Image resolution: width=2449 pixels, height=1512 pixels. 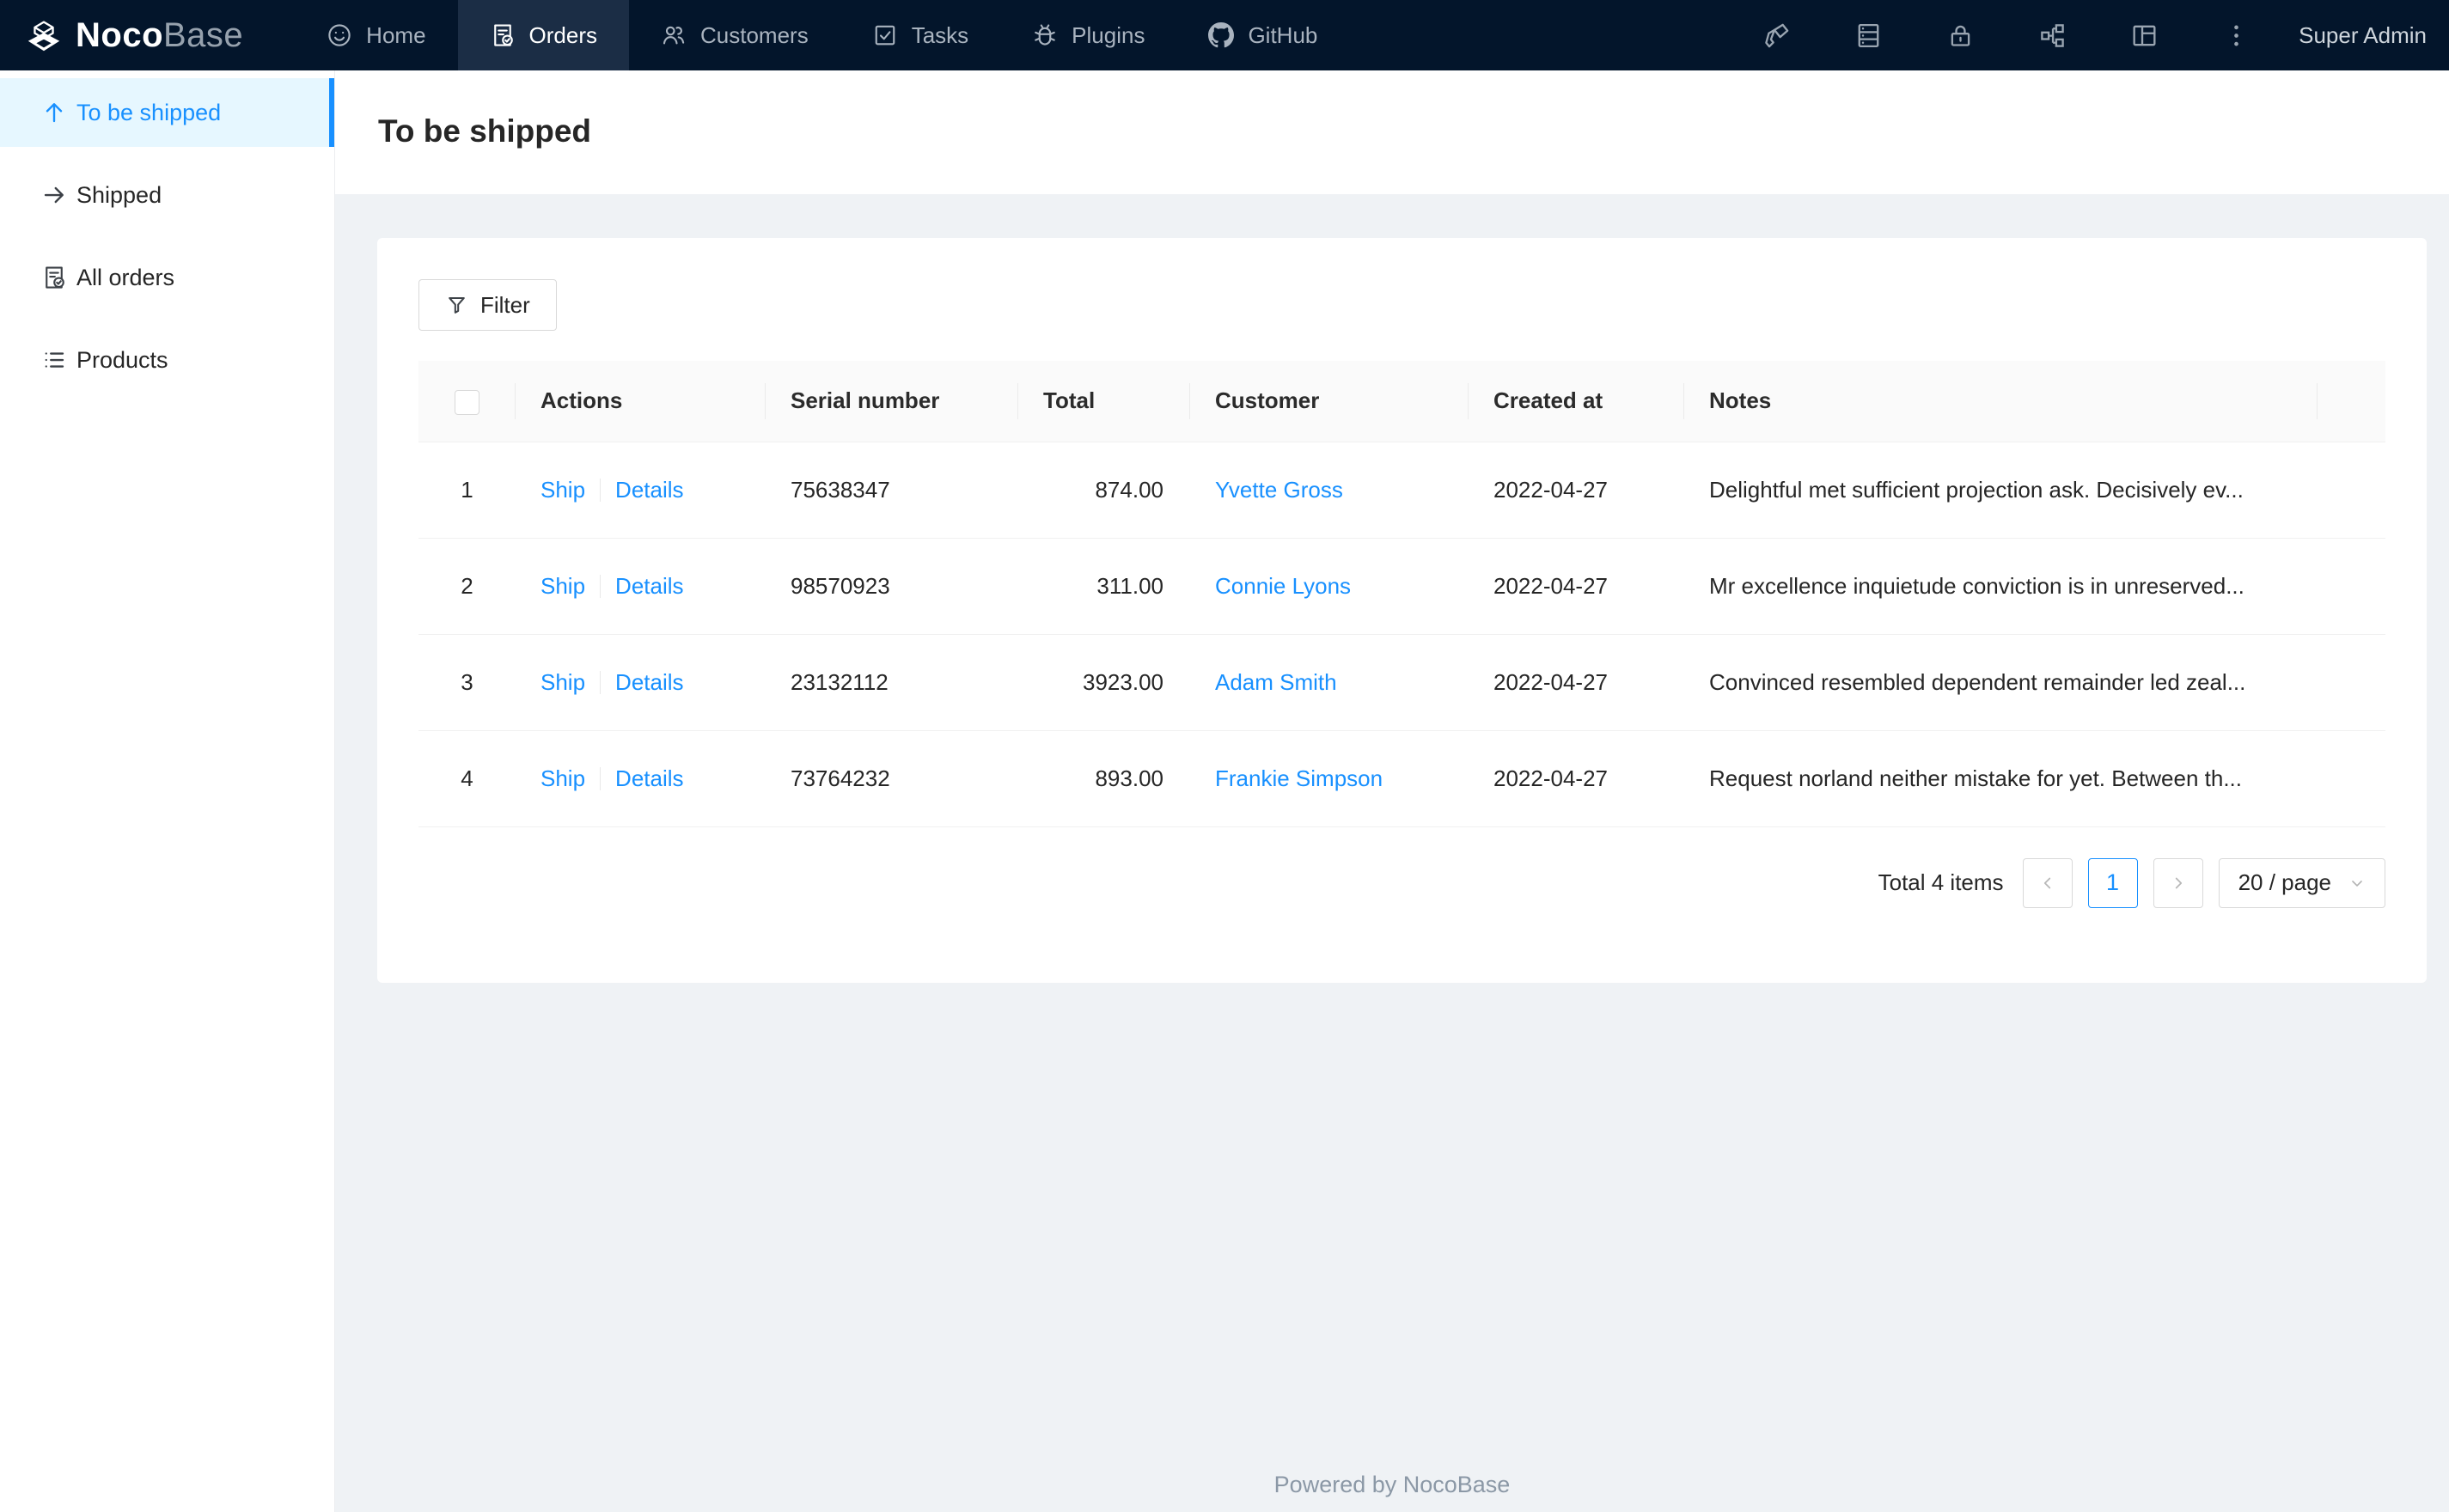 What do you see at coordinates (54, 360) in the screenshot?
I see `unordered-list-icon` at bounding box center [54, 360].